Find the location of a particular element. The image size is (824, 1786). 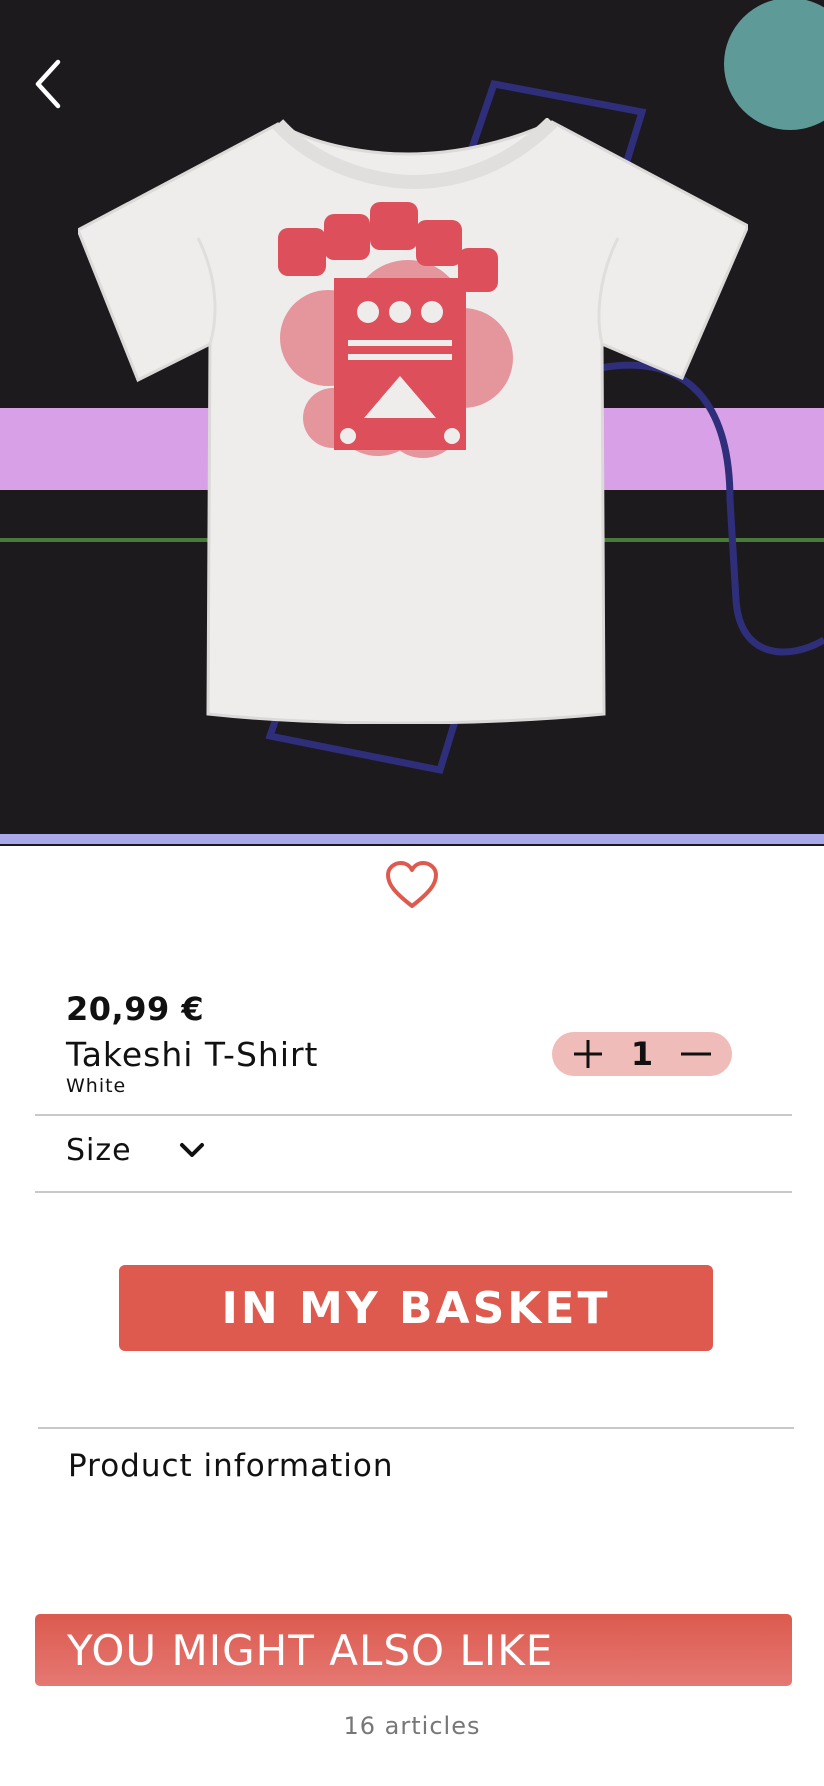

chevron-left-icon is located at coordinates (48, 84).